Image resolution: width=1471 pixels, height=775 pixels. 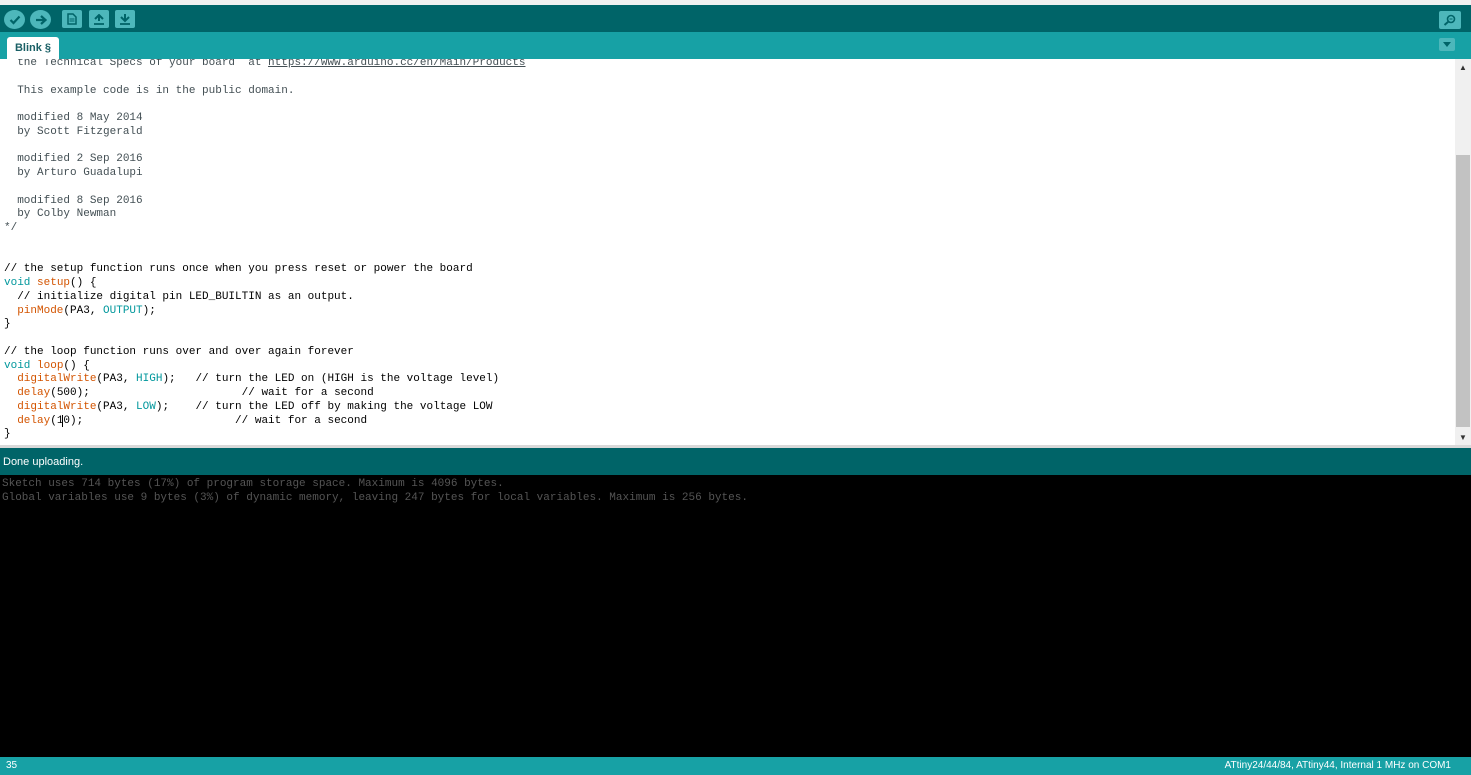 What do you see at coordinates (149, 379) in the screenshot?
I see `code-token: HIGH` at bounding box center [149, 379].